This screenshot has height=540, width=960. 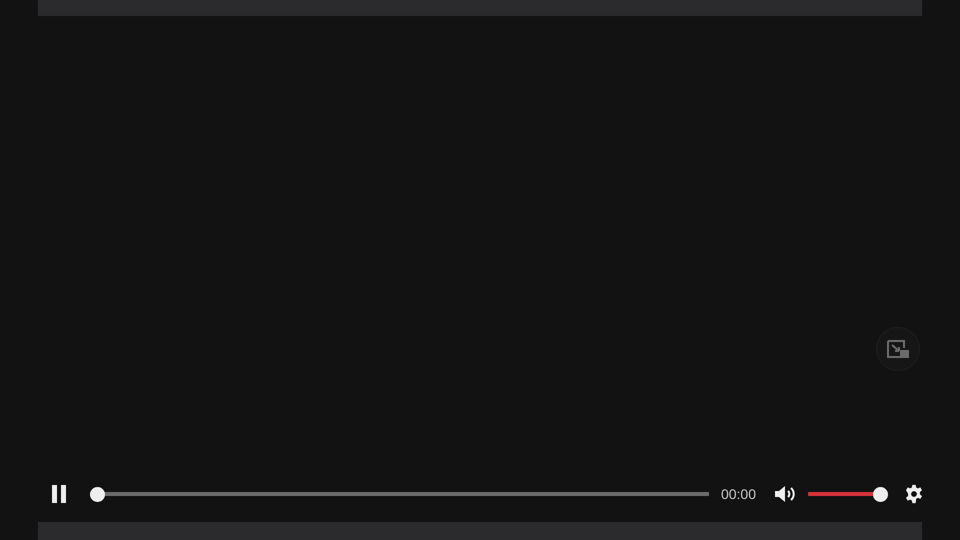 I want to click on picture-in-picture-button, so click(x=898, y=349).